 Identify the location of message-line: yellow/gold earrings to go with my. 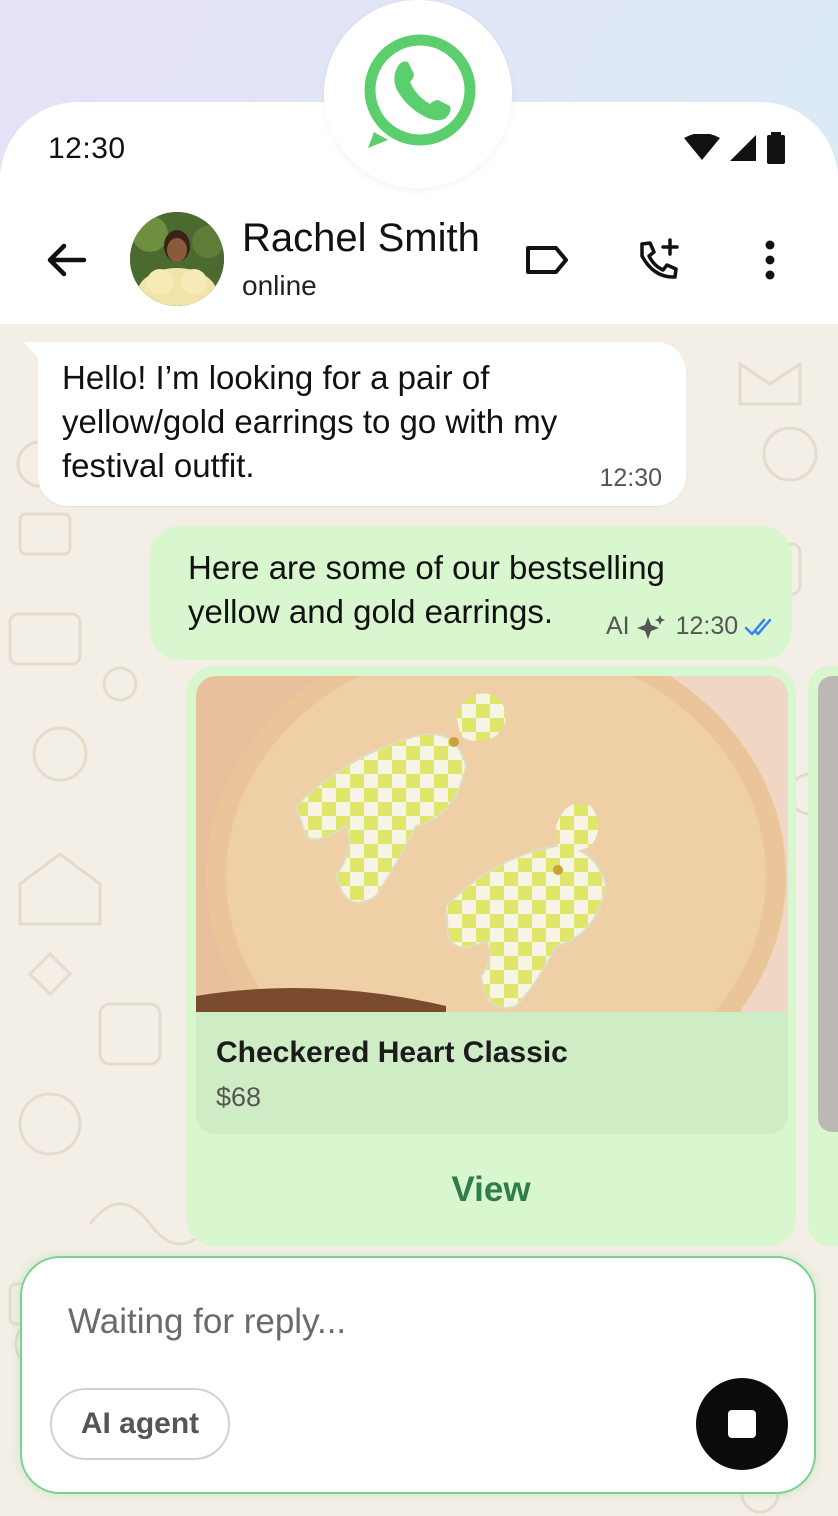
(310, 421).